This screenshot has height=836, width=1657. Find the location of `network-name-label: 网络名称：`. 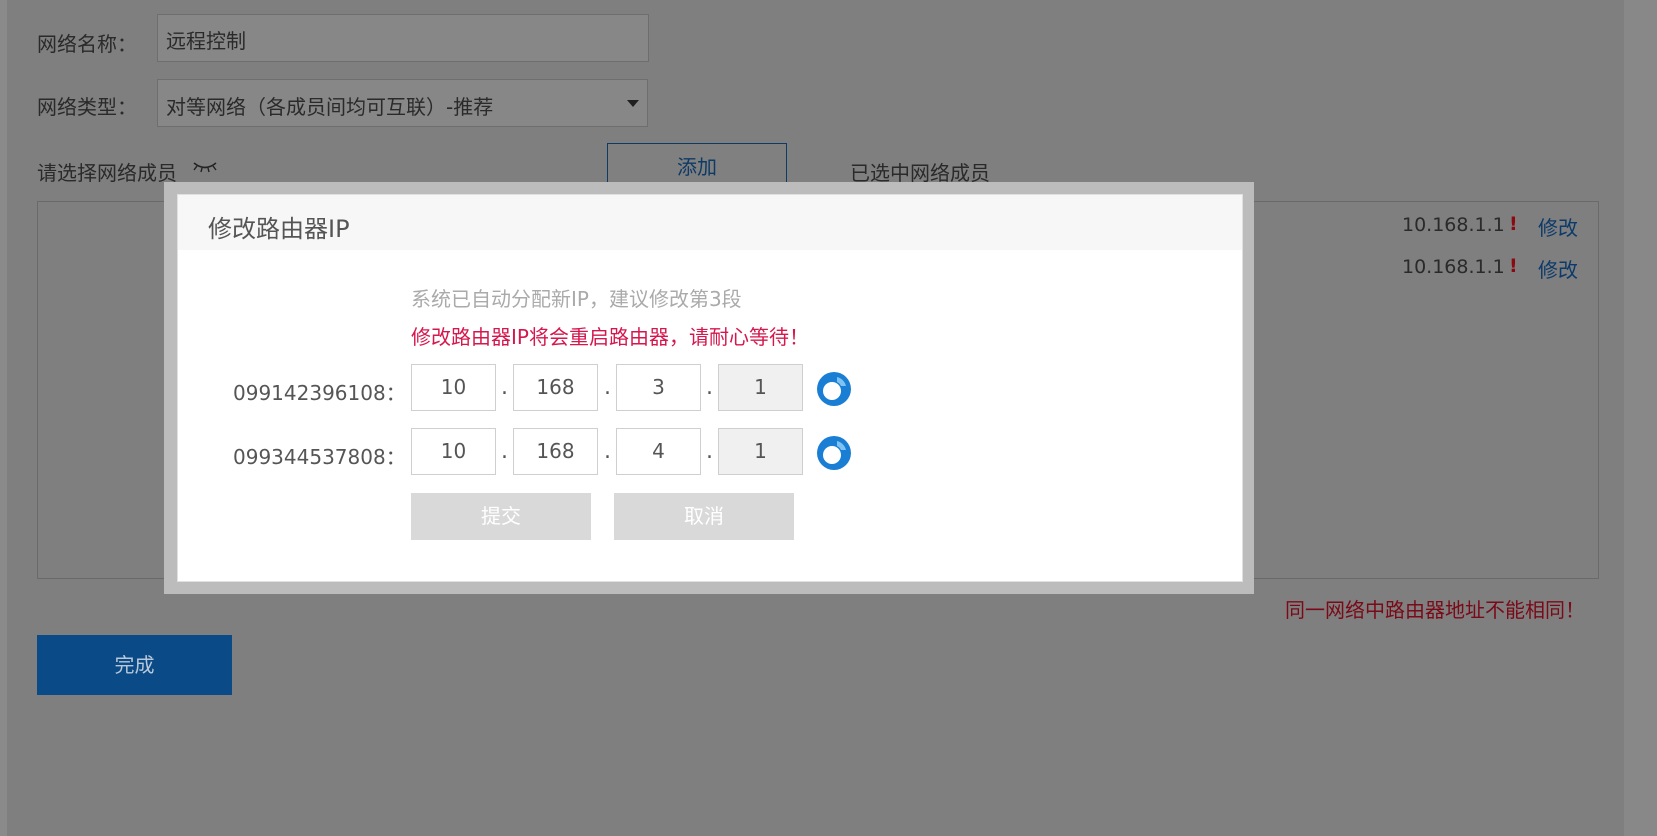

network-name-label: 网络名称： is located at coordinates (87, 44).